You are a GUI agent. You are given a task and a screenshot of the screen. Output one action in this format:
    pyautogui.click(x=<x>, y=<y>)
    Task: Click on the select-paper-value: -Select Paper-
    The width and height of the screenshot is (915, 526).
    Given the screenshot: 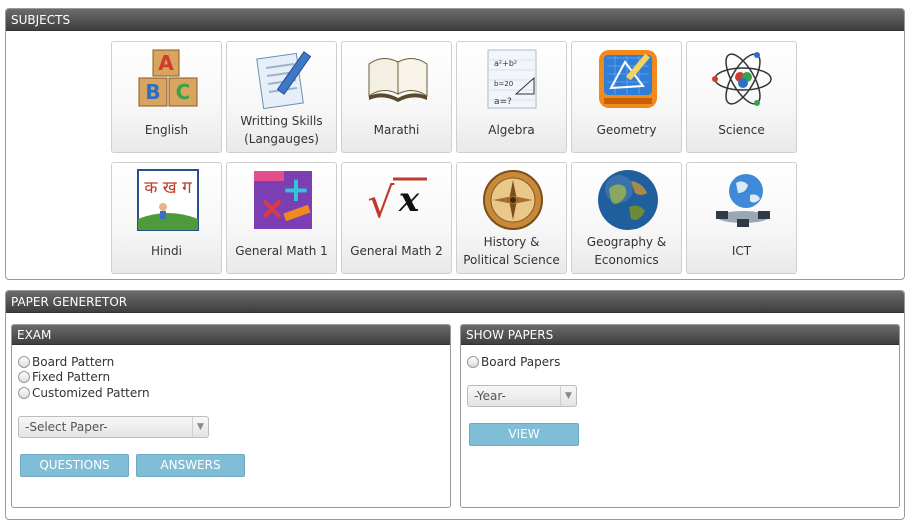 What is the action you would take?
    pyautogui.click(x=66, y=427)
    